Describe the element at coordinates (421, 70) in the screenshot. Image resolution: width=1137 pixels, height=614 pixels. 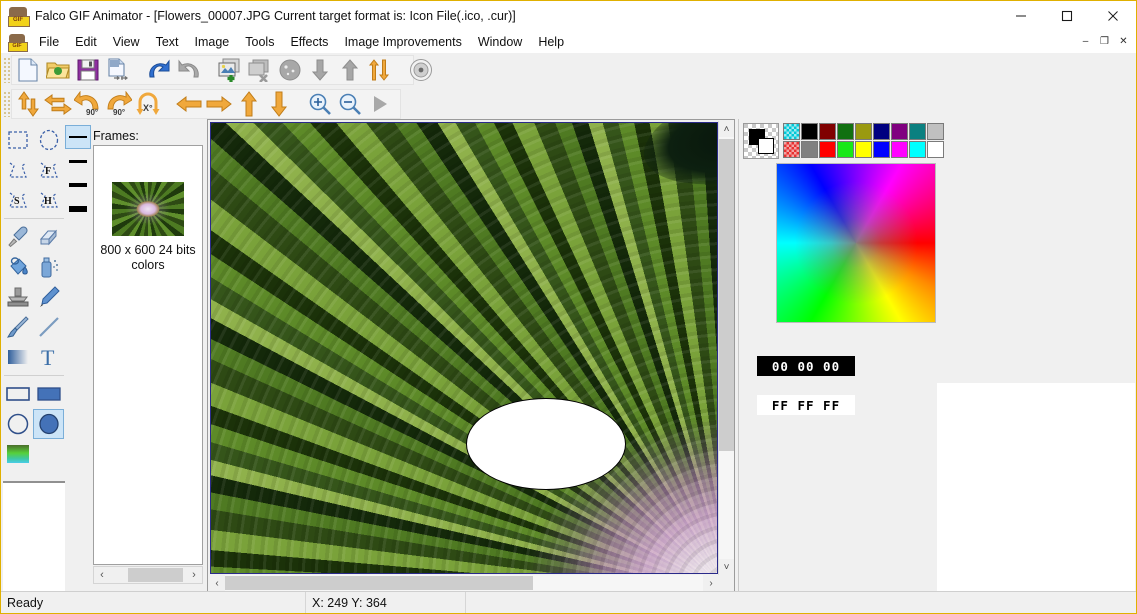
I see `preview-disc-icon` at that location.